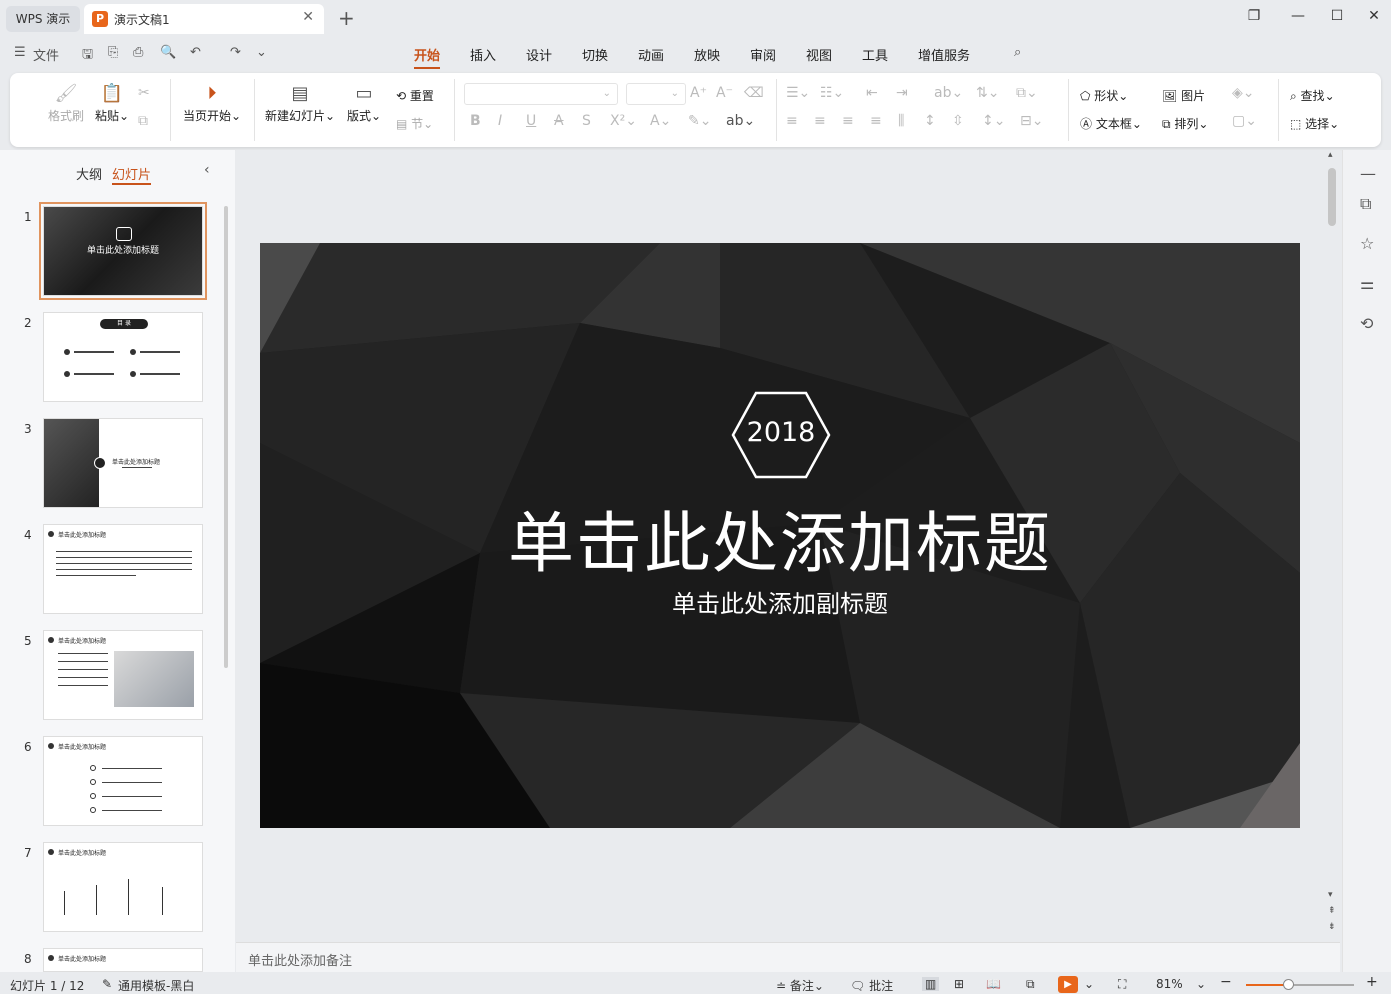 This screenshot has width=1391, height=994. What do you see at coordinates (1183, 95) in the screenshot?
I see `picture-button: 🖼 图片` at bounding box center [1183, 95].